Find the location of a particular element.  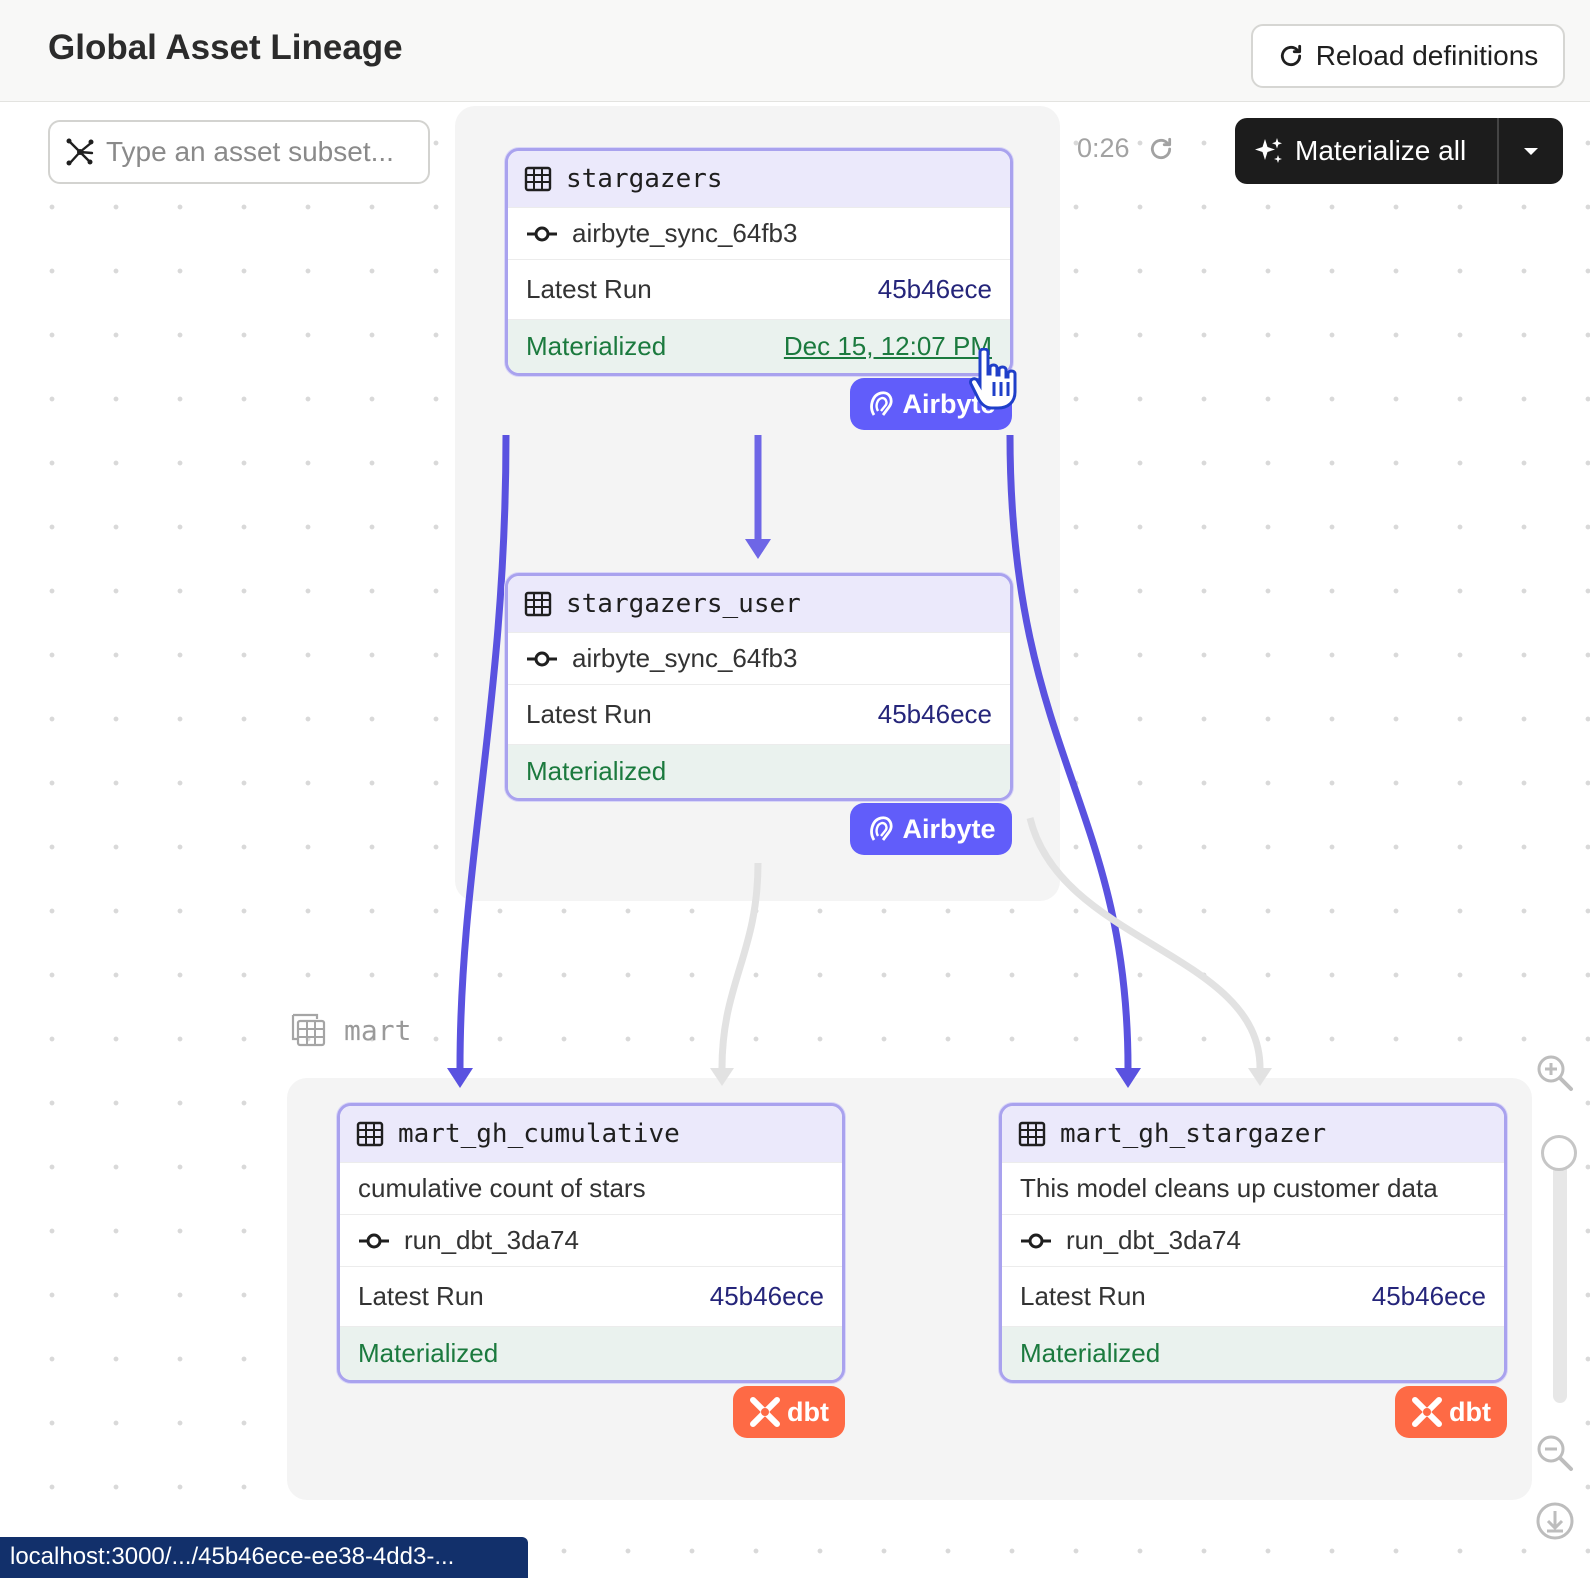

hand-cursor-icon is located at coordinates (993, 379).